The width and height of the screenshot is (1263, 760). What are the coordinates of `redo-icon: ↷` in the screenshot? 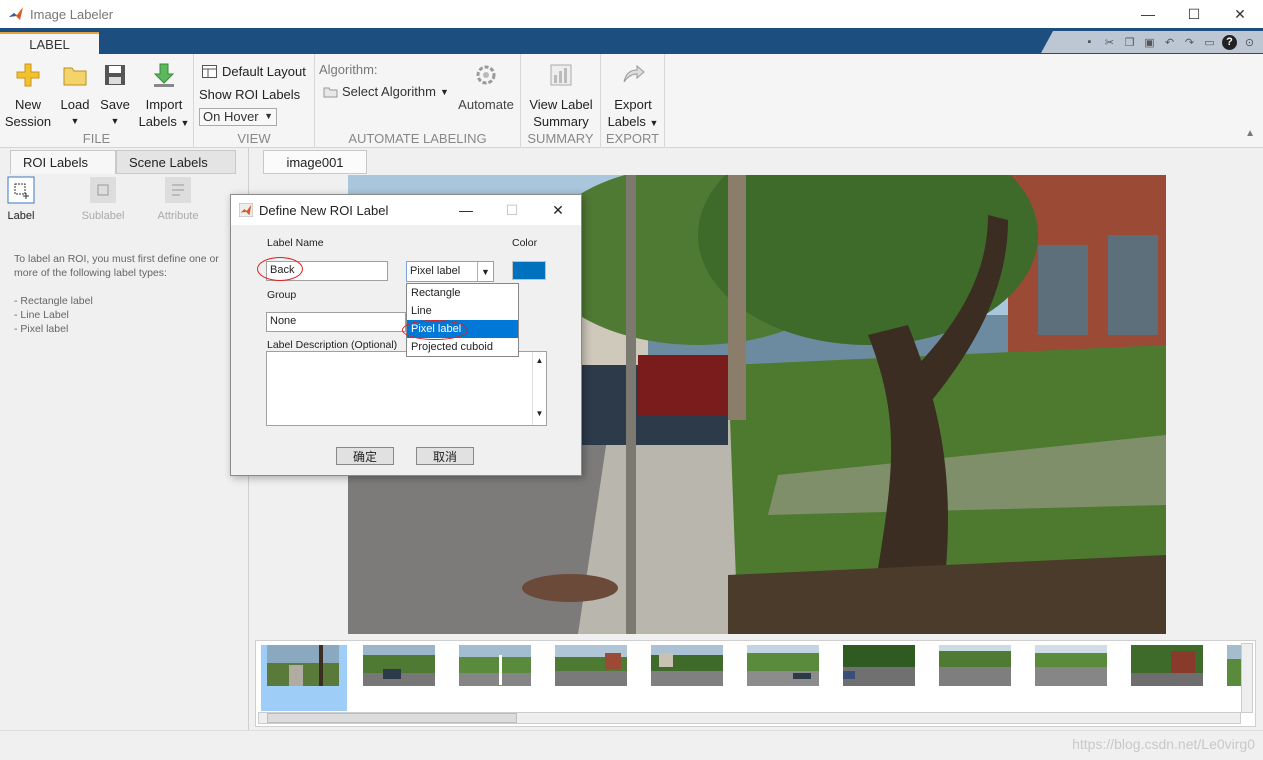 It's located at (1189, 42).